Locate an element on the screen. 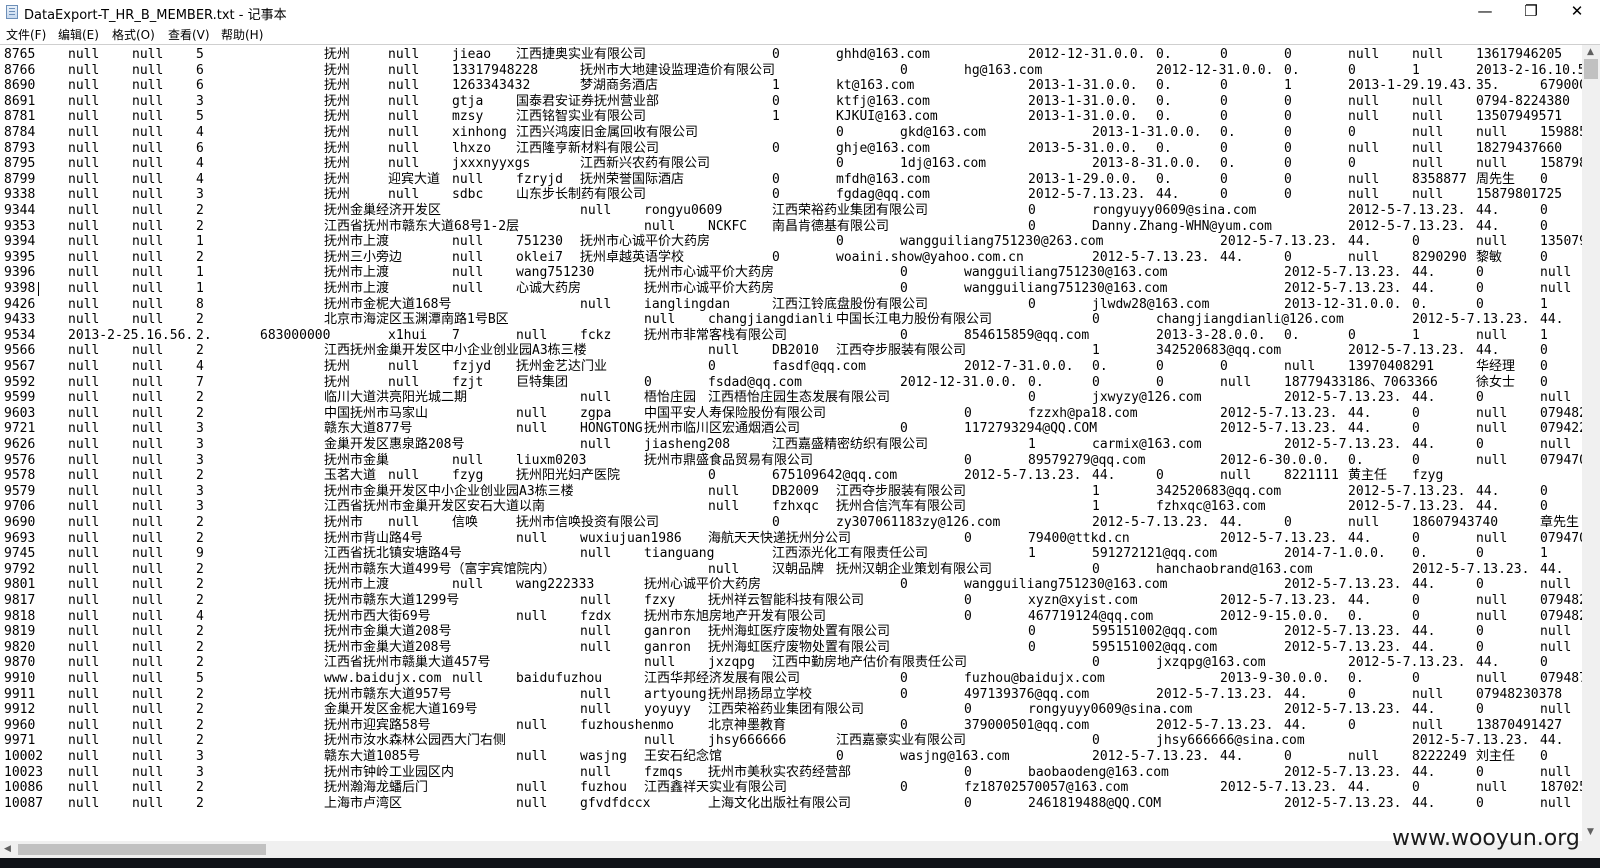 The height and width of the screenshot is (868, 1600). text-field: 抚州瀚海龙蟠后门 is located at coordinates (376, 788).